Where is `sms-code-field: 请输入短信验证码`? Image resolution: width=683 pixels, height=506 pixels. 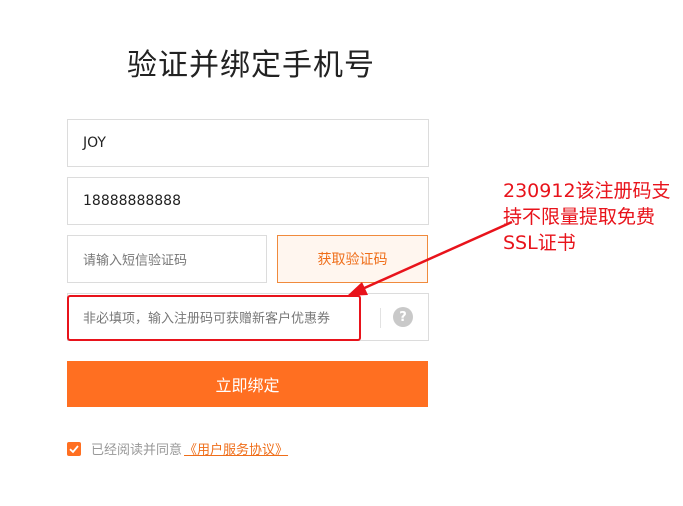
sms-code-field: 请输入短信验证码 is located at coordinates (167, 259).